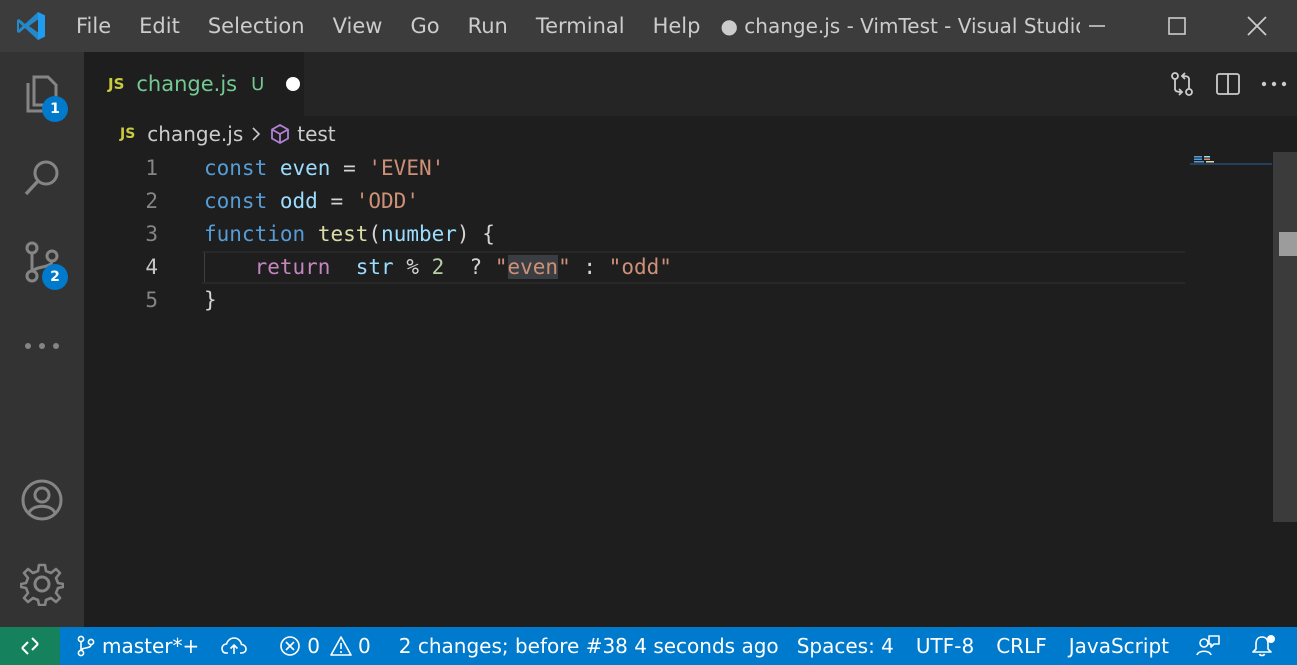 The image size is (1297, 665). What do you see at coordinates (1124, 646) in the screenshot?
I see `language-mode-button: JavaScript` at bounding box center [1124, 646].